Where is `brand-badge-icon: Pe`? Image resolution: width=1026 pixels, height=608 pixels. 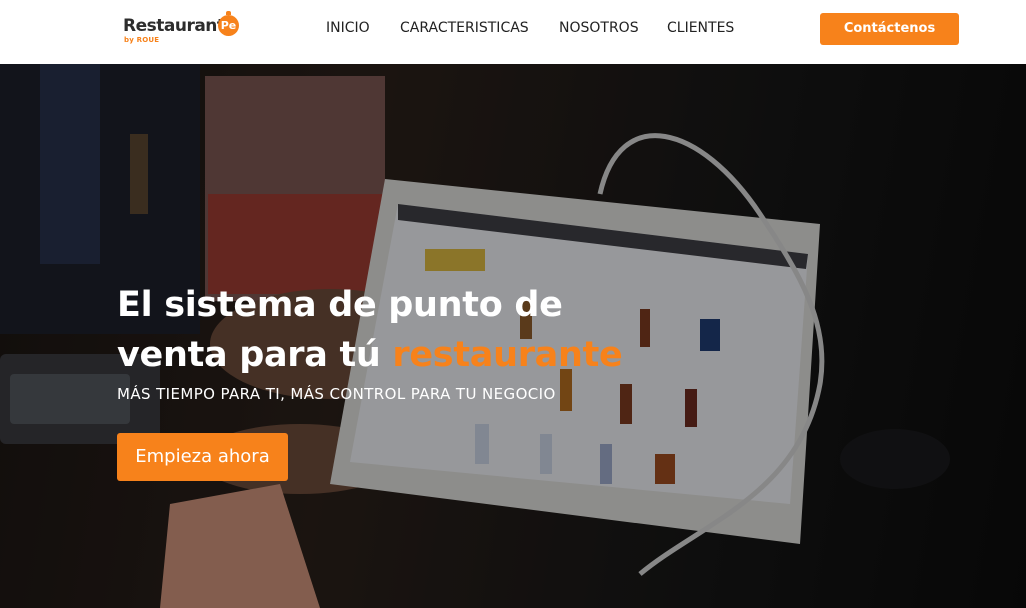
brand-badge-icon: Pe is located at coordinates (228, 23).